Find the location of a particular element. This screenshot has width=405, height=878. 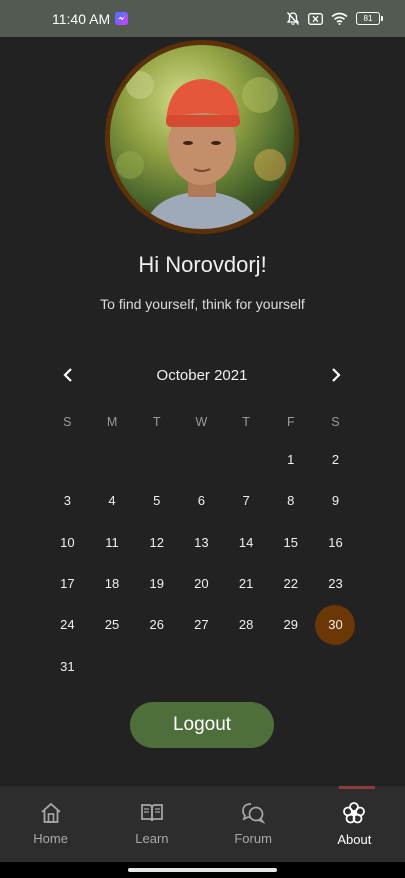

calendar-week-row: 3 4 5 6 7 8 9 is located at coordinates (201, 500).